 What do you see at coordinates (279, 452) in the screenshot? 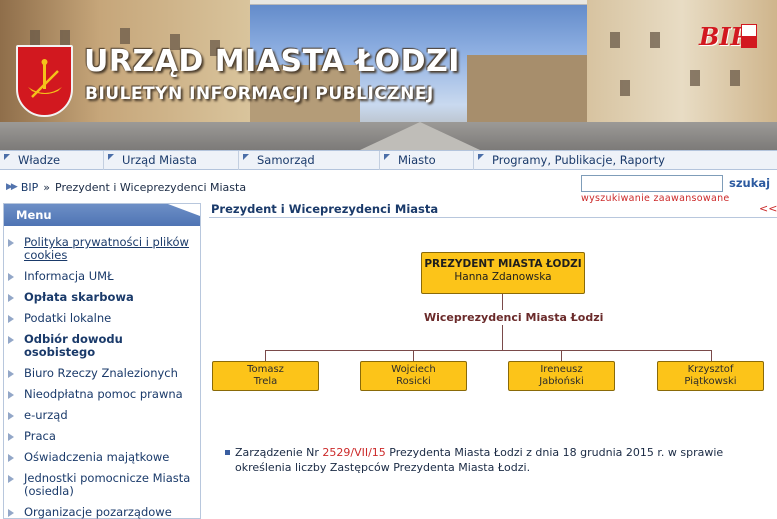
I see `decree-prefix: Zarządzenie Nr` at bounding box center [279, 452].